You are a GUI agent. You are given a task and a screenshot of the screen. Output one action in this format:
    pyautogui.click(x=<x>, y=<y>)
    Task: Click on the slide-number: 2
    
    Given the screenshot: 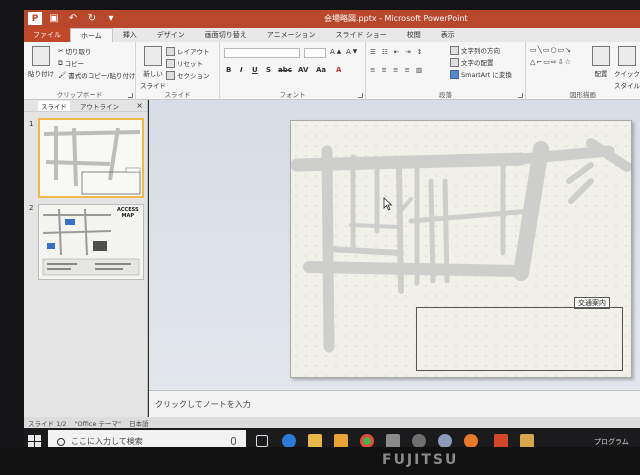 What is the action you would take?
    pyautogui.click(x=31, y=208)
    